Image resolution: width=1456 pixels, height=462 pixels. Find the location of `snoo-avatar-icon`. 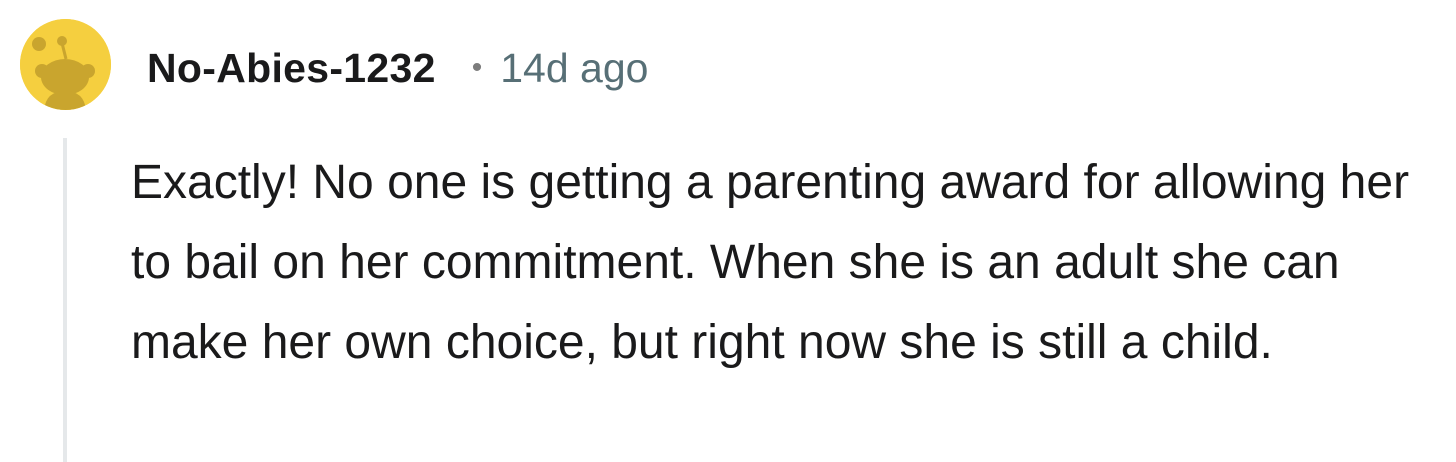

snoo-avatar-icon is located at coordinates (65, 64).